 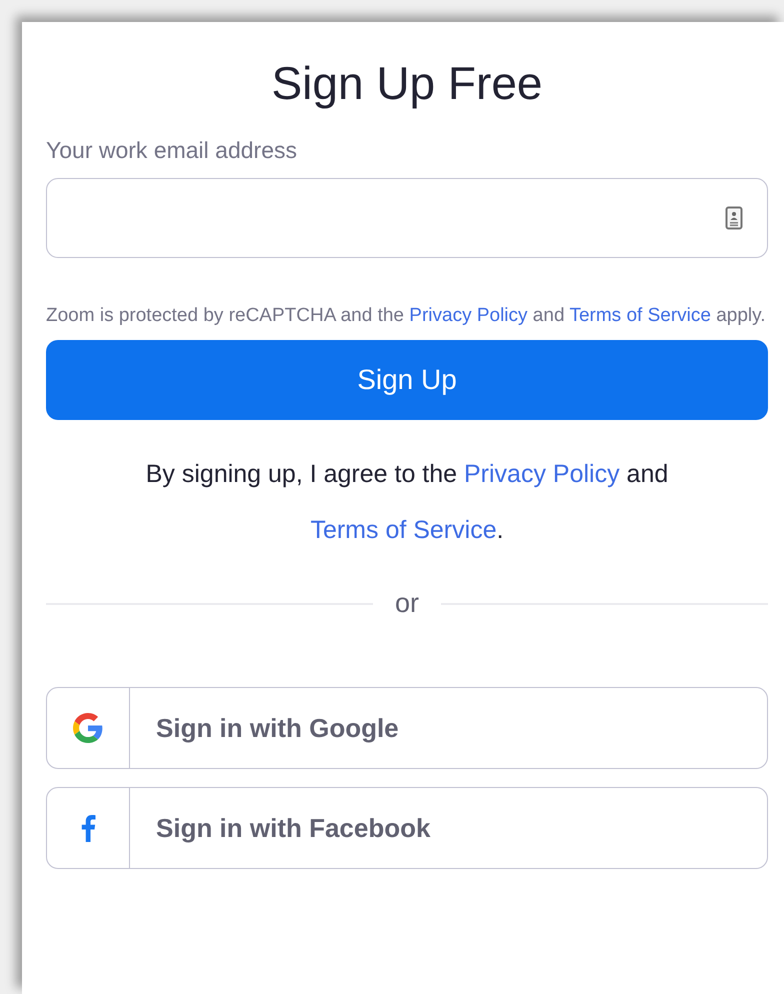 What do you see at coordinates (407, 604) in the screenshot?
I see `divider-text: or` at bounding box center [407, 604].